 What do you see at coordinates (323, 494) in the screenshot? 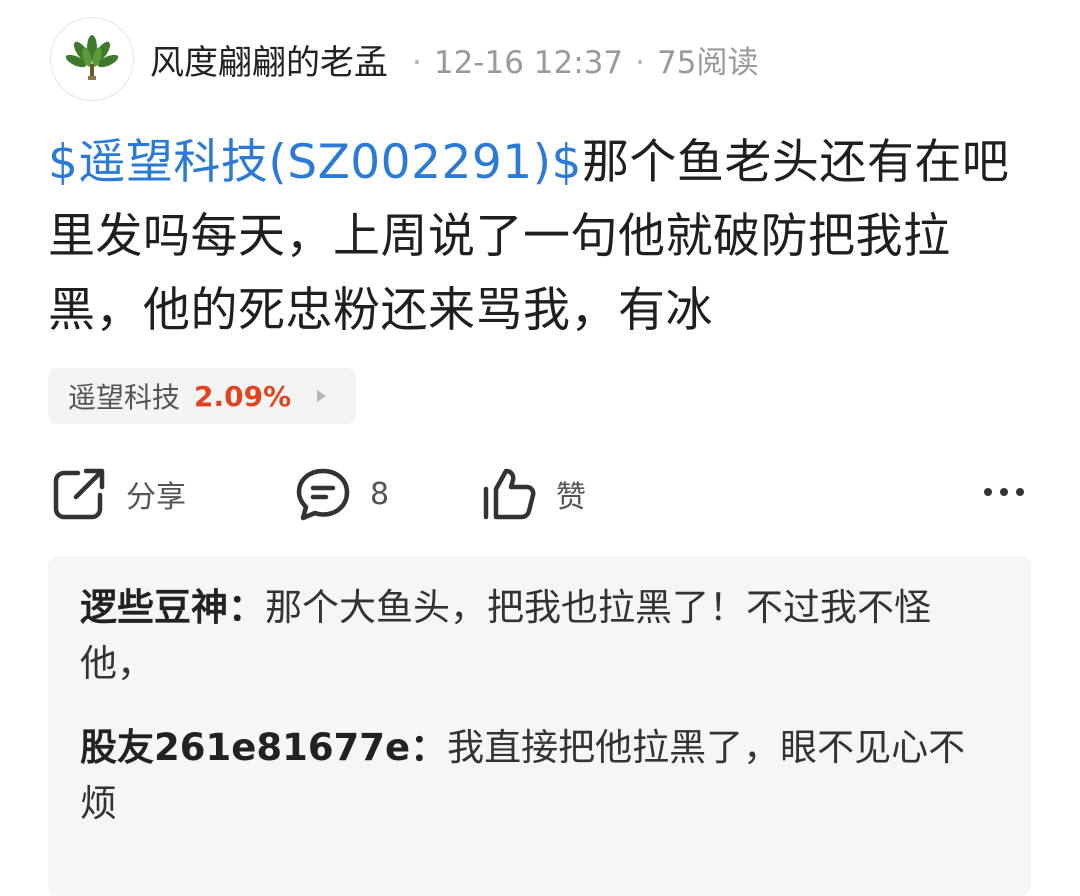
I see `comment-icon` at bounding box center [323, 494].